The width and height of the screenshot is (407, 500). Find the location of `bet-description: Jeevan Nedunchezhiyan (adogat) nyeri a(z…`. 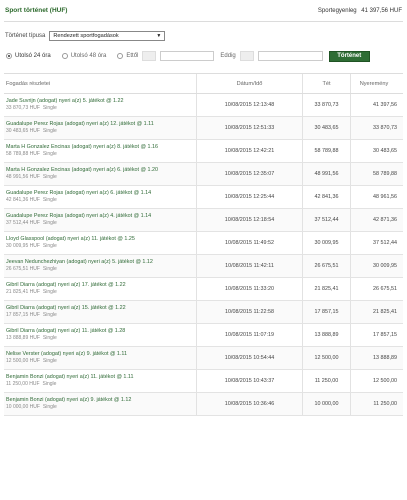

bet-description: Jeevan Nedunchezhiyan (adogat) nyeri a(z… is located at coordinates (101, 262).